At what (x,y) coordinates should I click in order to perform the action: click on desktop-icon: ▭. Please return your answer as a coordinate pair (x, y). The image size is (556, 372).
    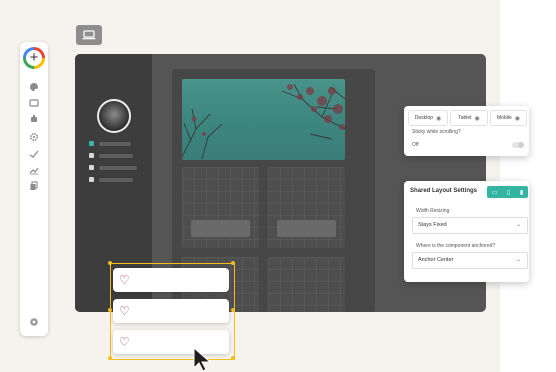
    Looking at the image, I should click on (495, 192).